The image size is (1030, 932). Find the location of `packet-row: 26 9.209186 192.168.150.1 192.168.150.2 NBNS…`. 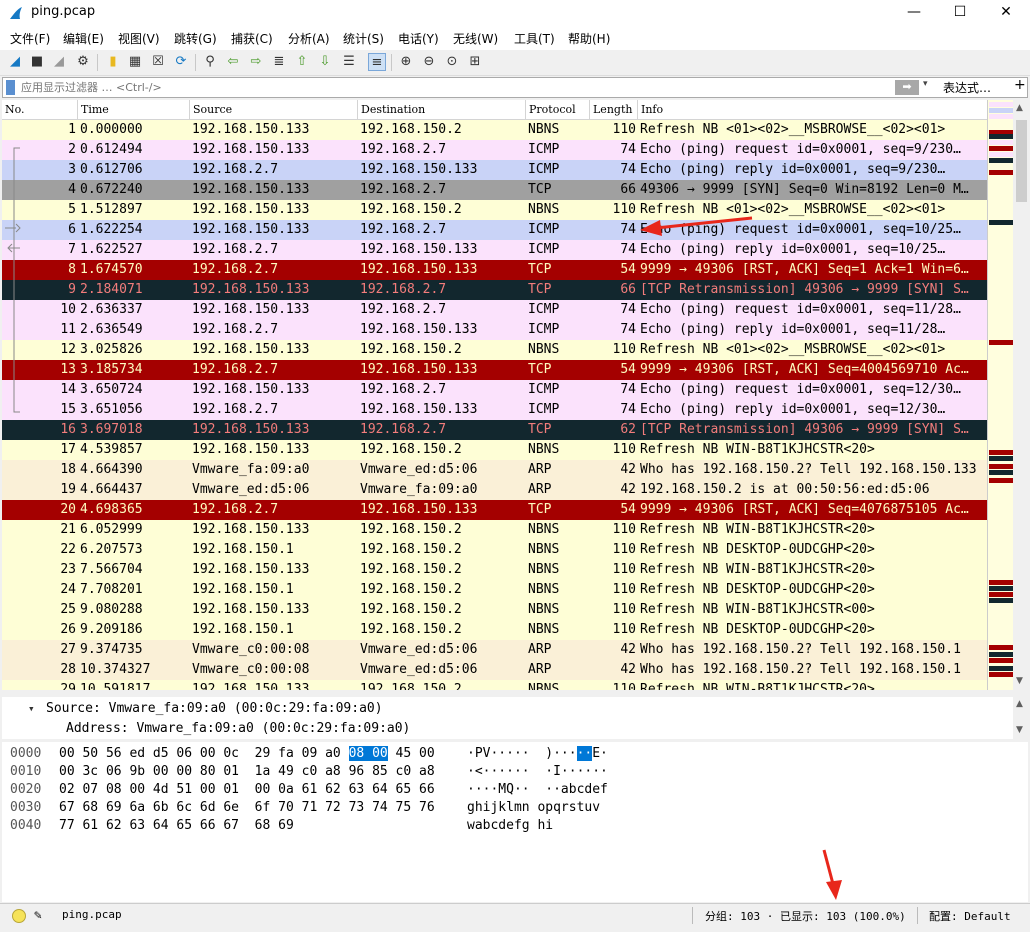

packet-row: 26 9.209186 192.168.150.1 192.168.150.2 NBNS… is located at coordinates (494, 630).